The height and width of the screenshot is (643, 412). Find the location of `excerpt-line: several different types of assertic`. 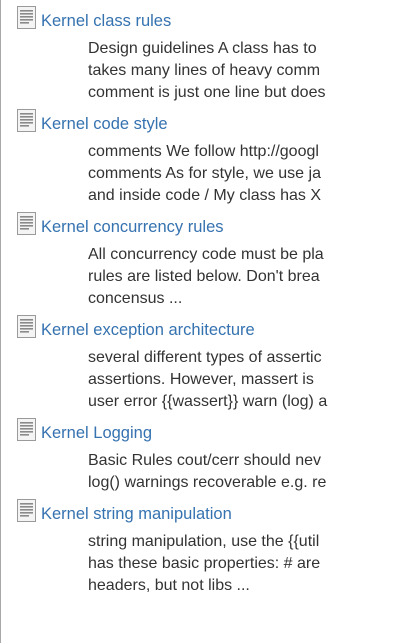

excerpt-line: several different types of assertic is located at coordinates (205, 357).